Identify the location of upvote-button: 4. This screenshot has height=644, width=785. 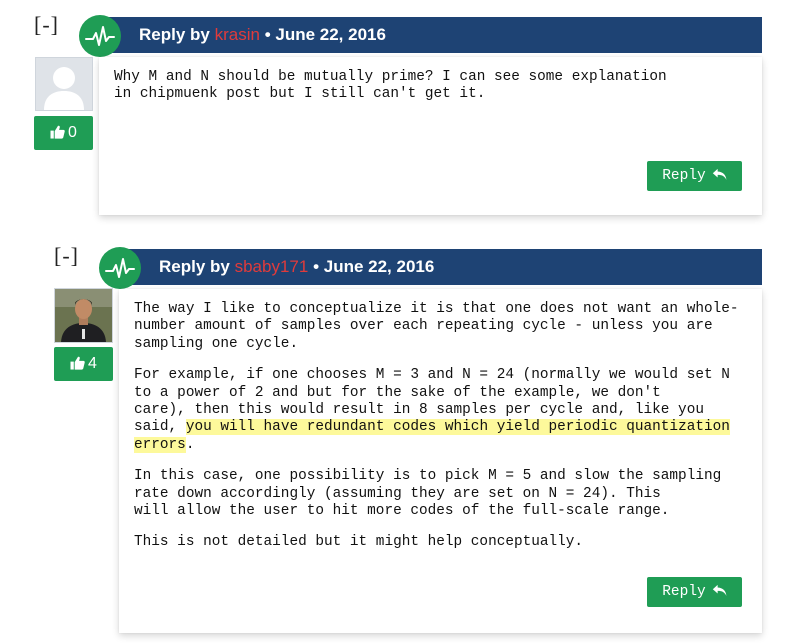
(83, 364).